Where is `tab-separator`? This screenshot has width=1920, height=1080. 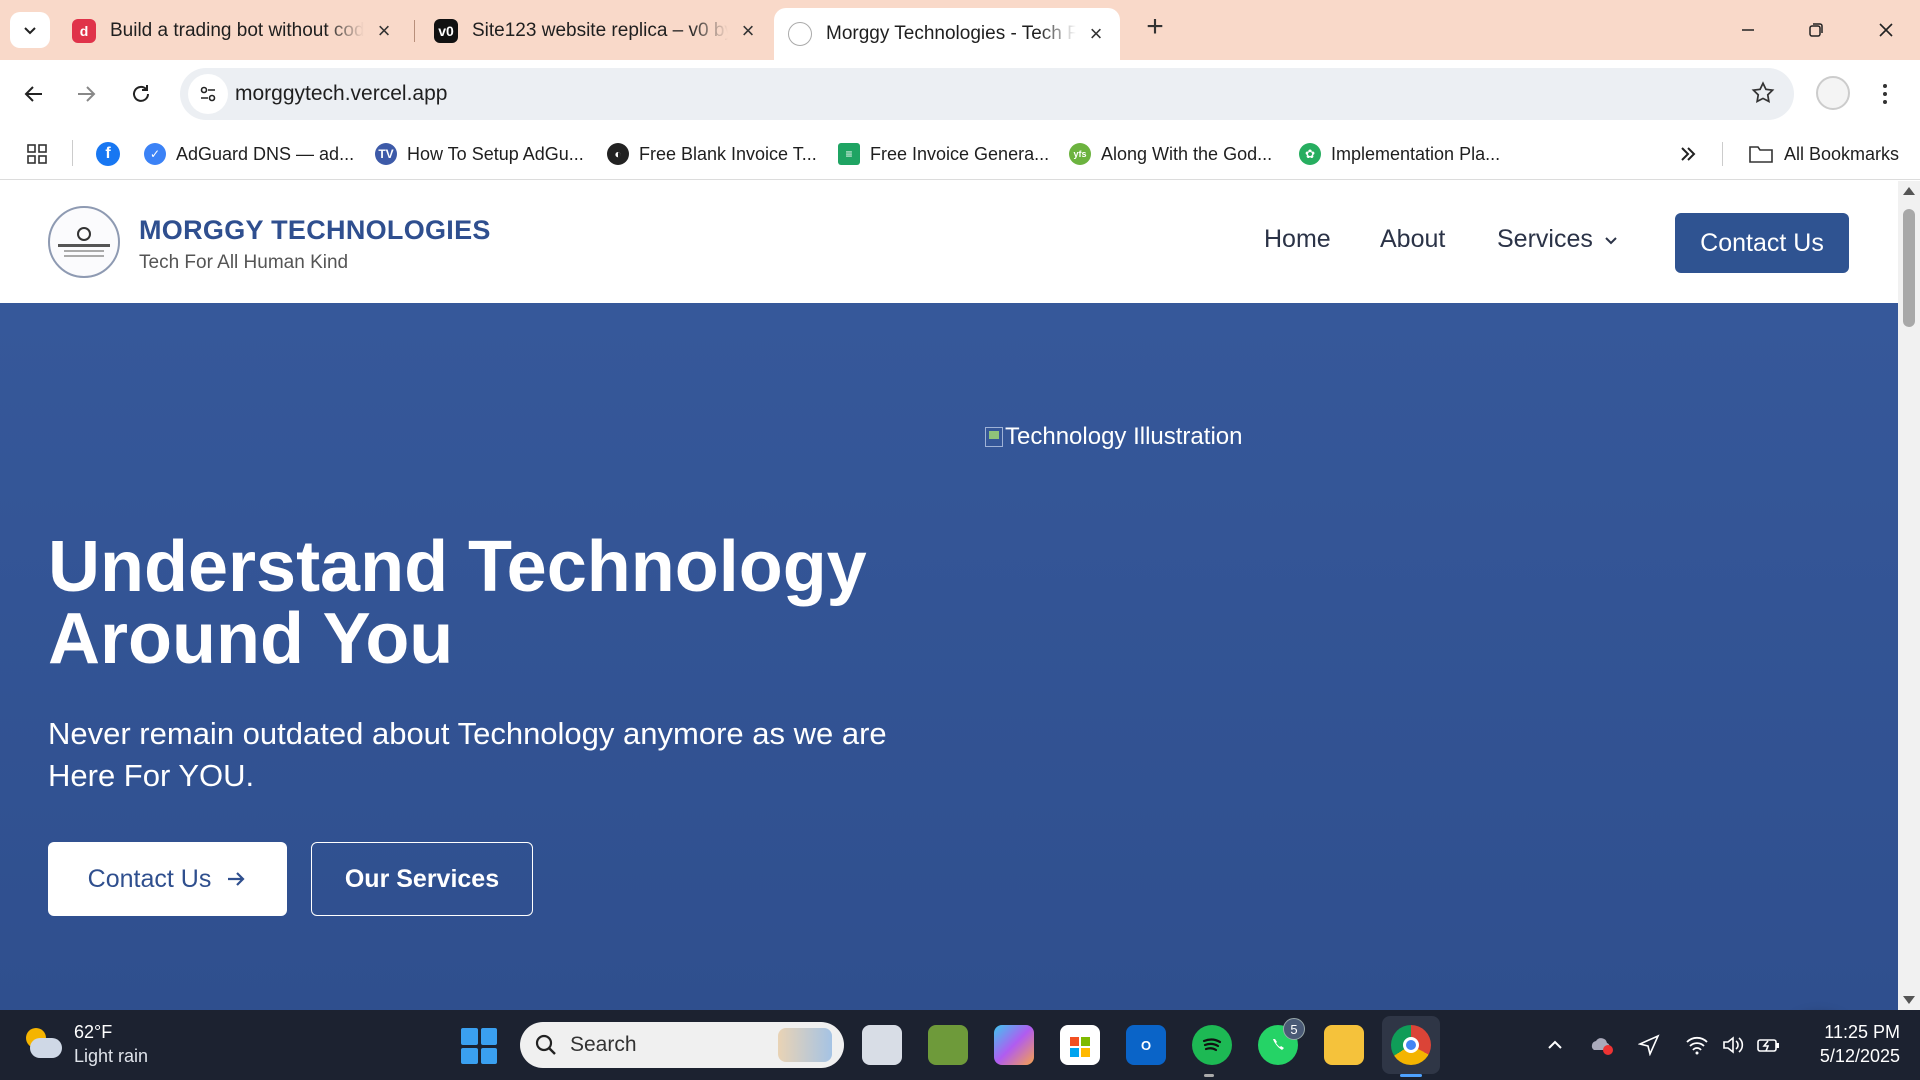
tab-separator is located at coordinates (414, 31).